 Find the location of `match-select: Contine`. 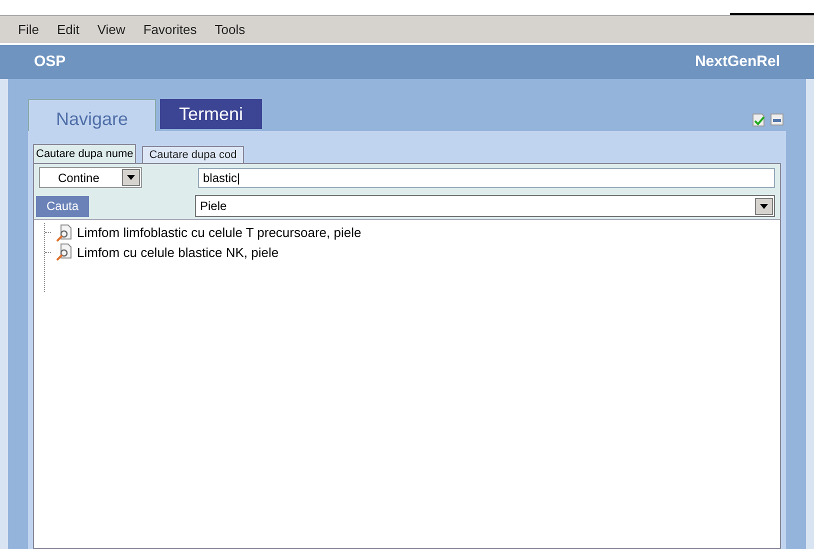

match-select: Contine is located at coordinates (90, 177).